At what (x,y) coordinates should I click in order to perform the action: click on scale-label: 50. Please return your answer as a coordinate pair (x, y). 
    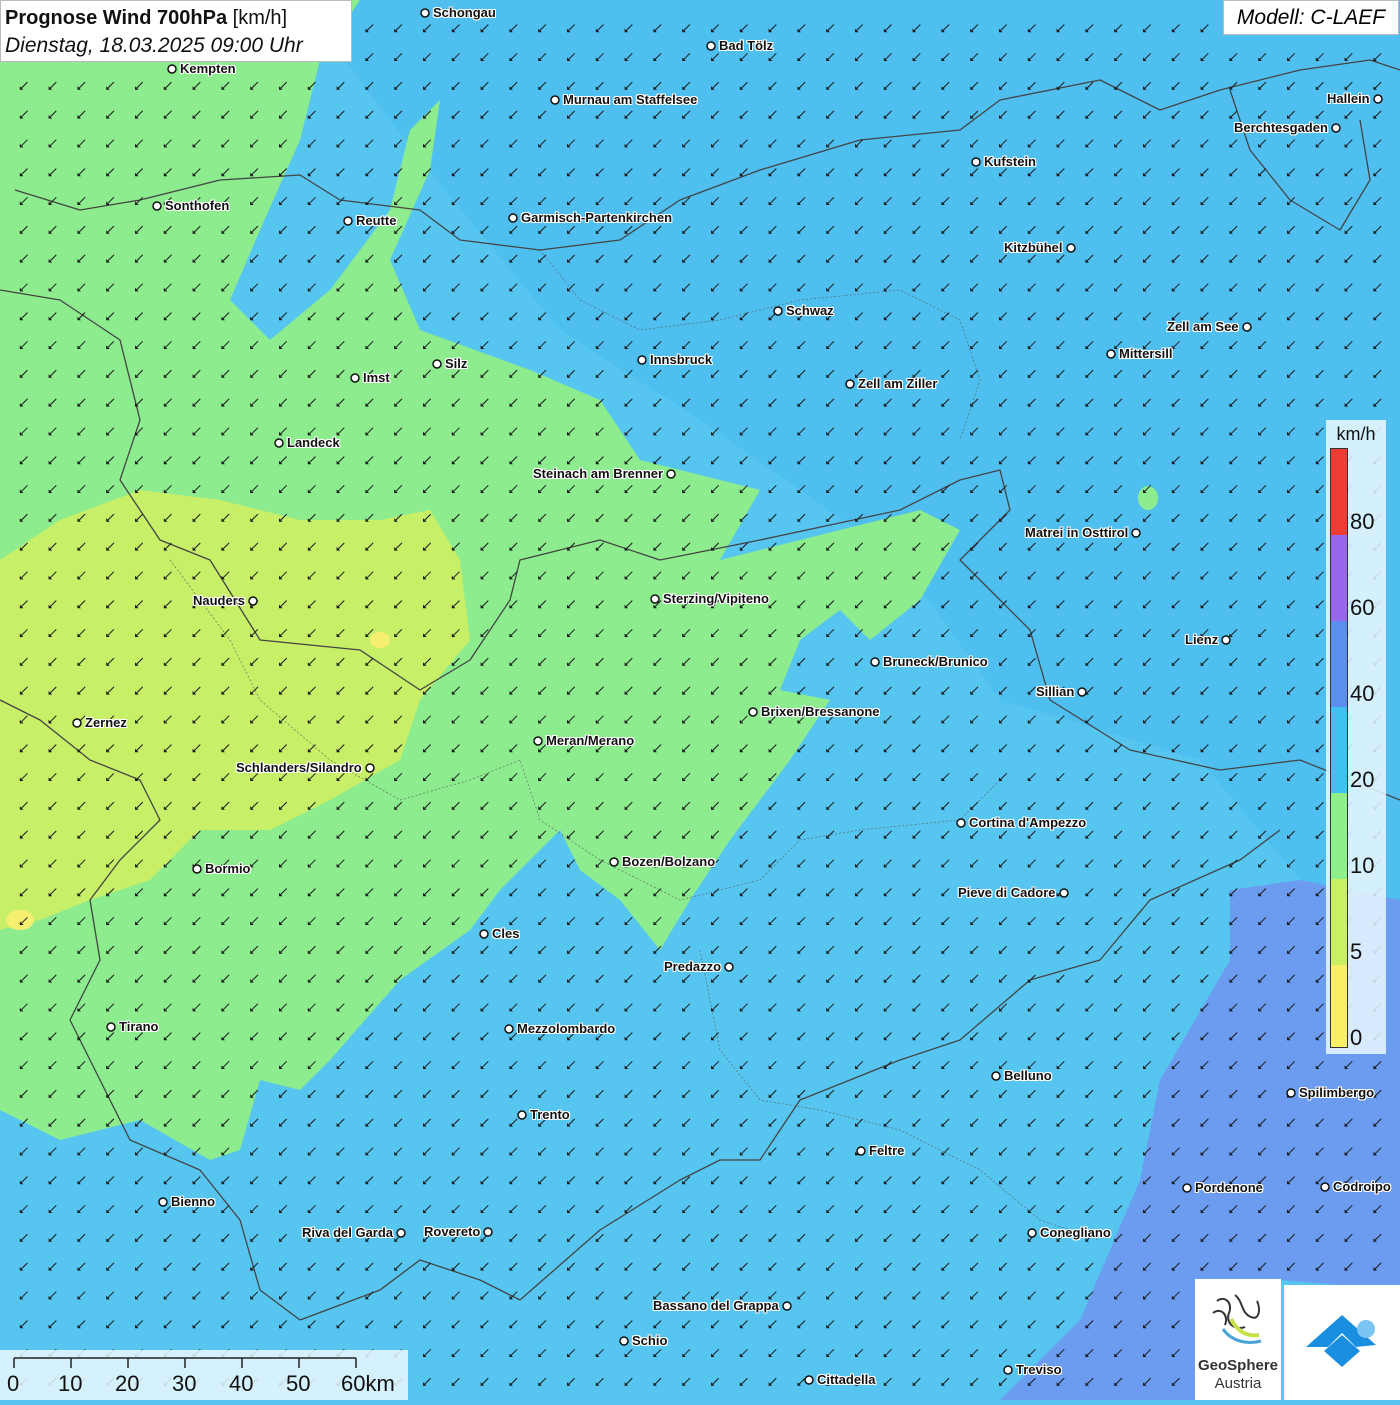
    Looking at the image, I should click on (298, 1383).